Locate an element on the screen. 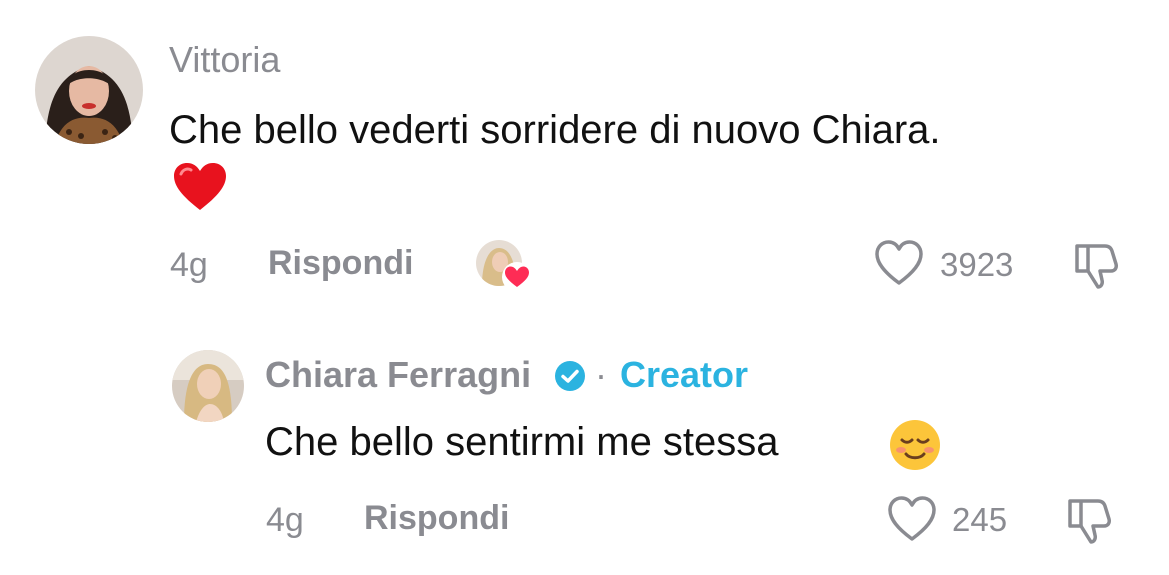 The image size is (1169, 575). reply-author: Chiara Ferragni is located at coordinates (398, 375).